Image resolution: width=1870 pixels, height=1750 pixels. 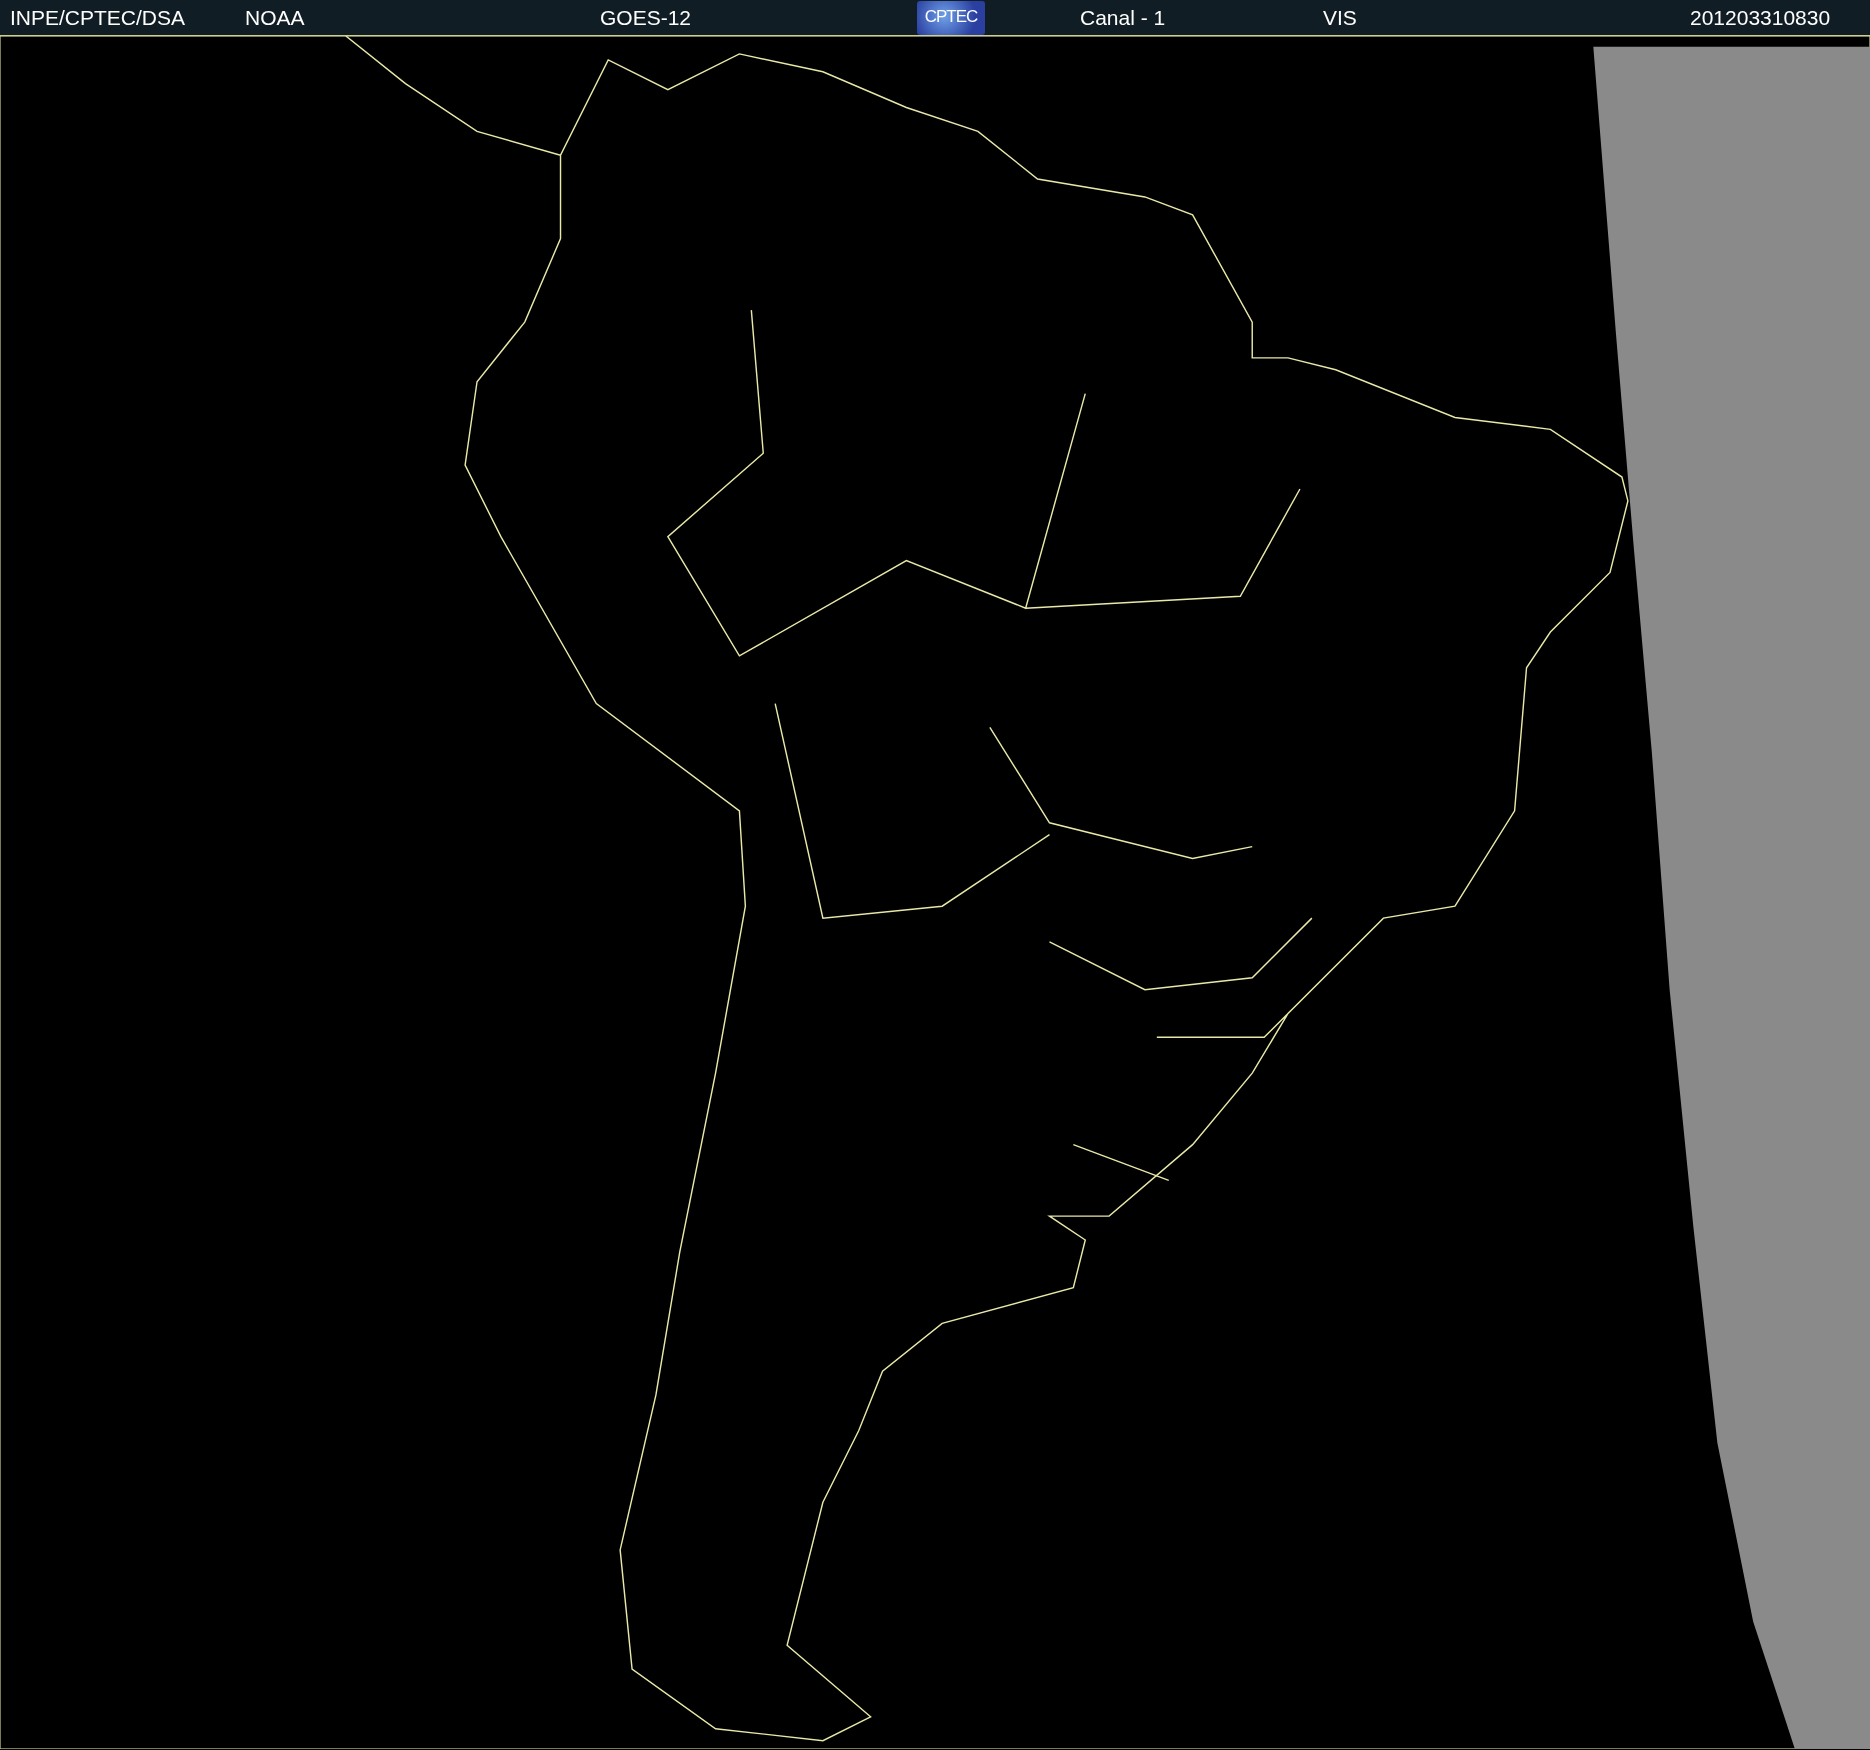 I want to click on logo: CPTEC, so click(x=951, y=18).